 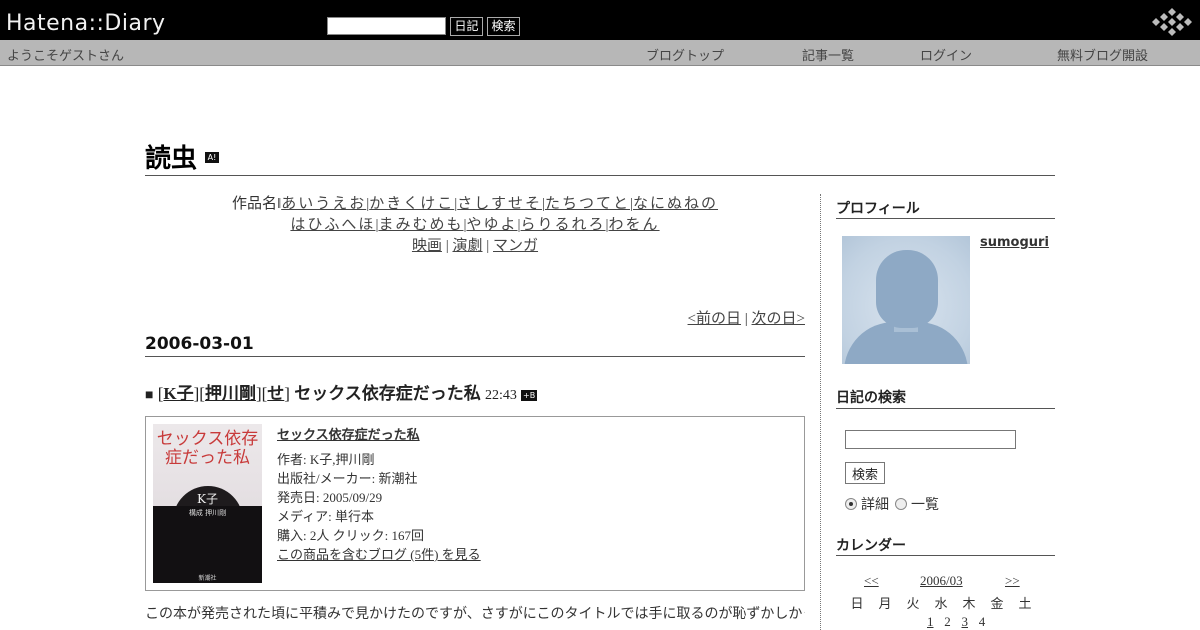 What do you see at coordinates (207, 499) in the screenshot?
I see `cover-author: K子` at bounding box center [207, 499].